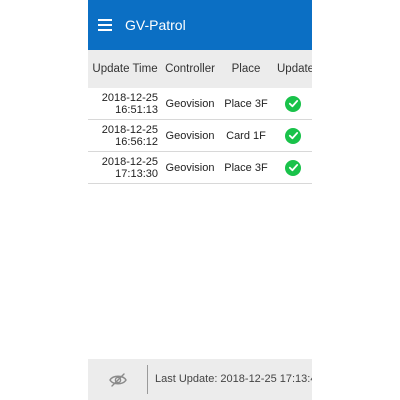  Describe the element at coordinates (293, 69) in the screenshot. I see `column-header-update: Update` at that location.